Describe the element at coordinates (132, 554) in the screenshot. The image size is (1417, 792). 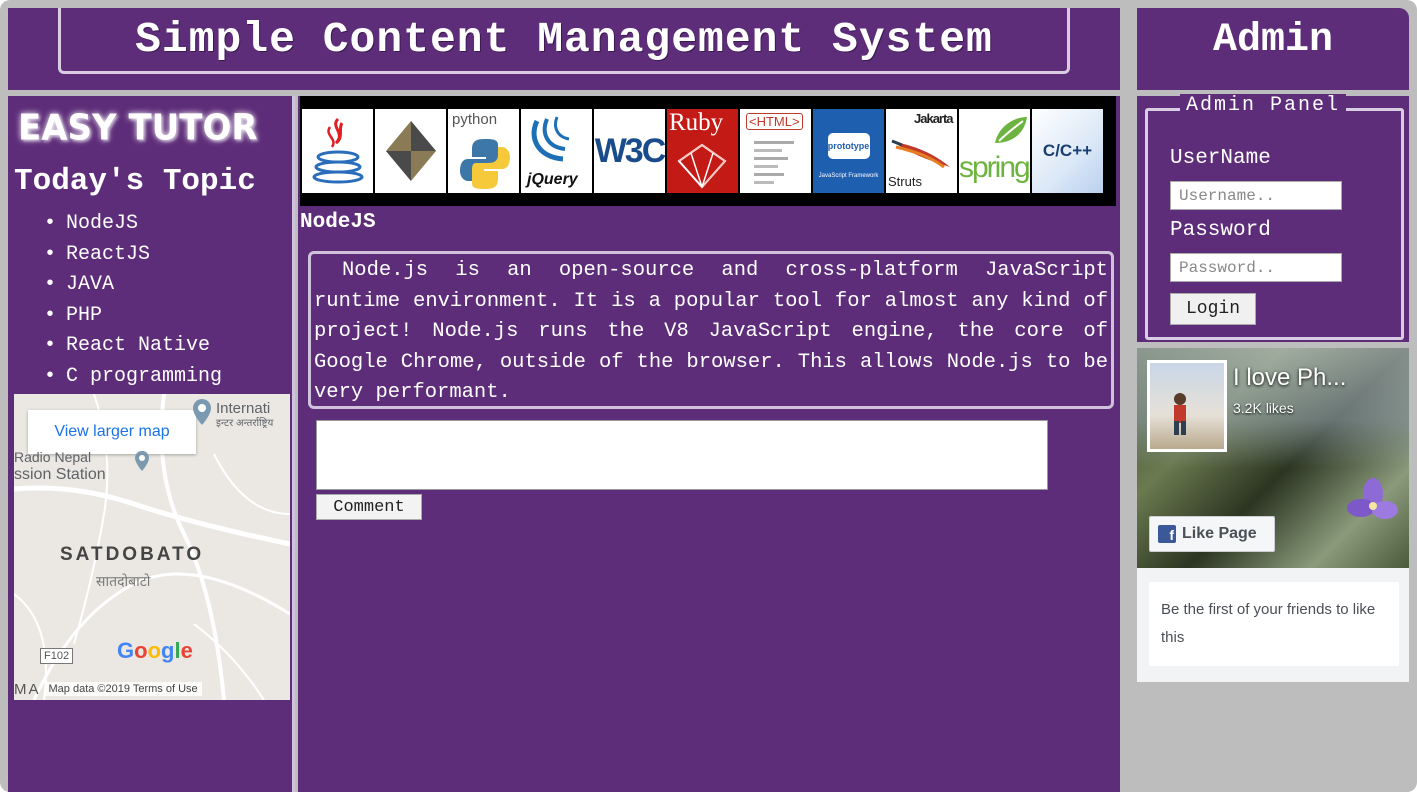
I see `map-area-label: SATDOBATO` at that location.